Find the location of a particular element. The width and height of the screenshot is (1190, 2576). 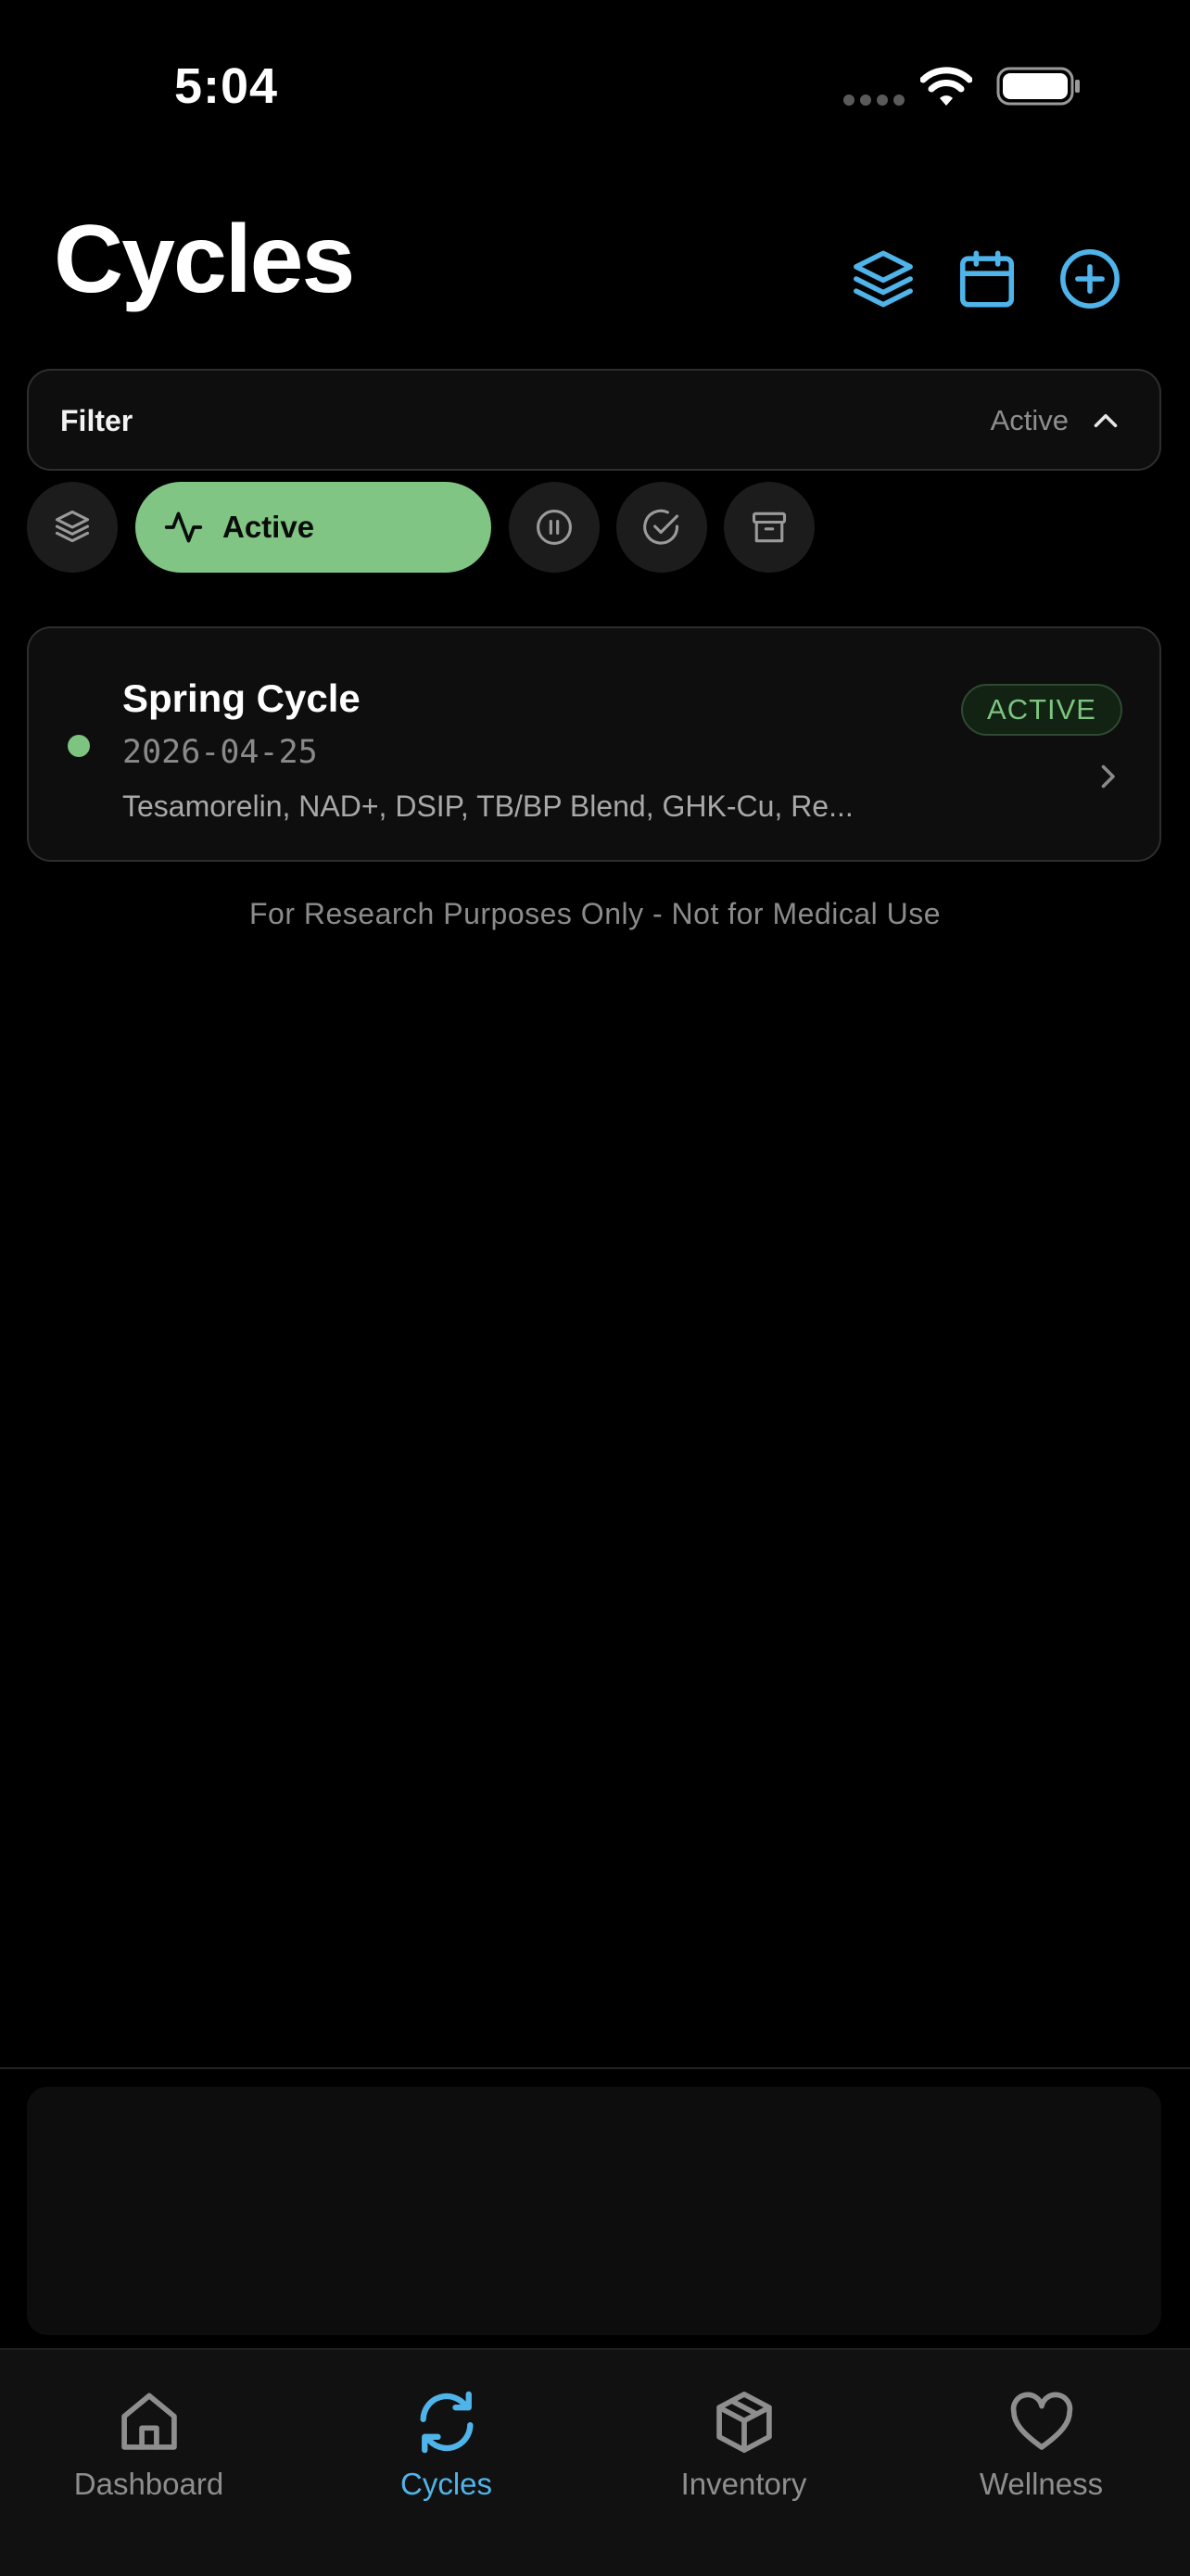

filter-chip-completed is located at coordinates (661, 527).